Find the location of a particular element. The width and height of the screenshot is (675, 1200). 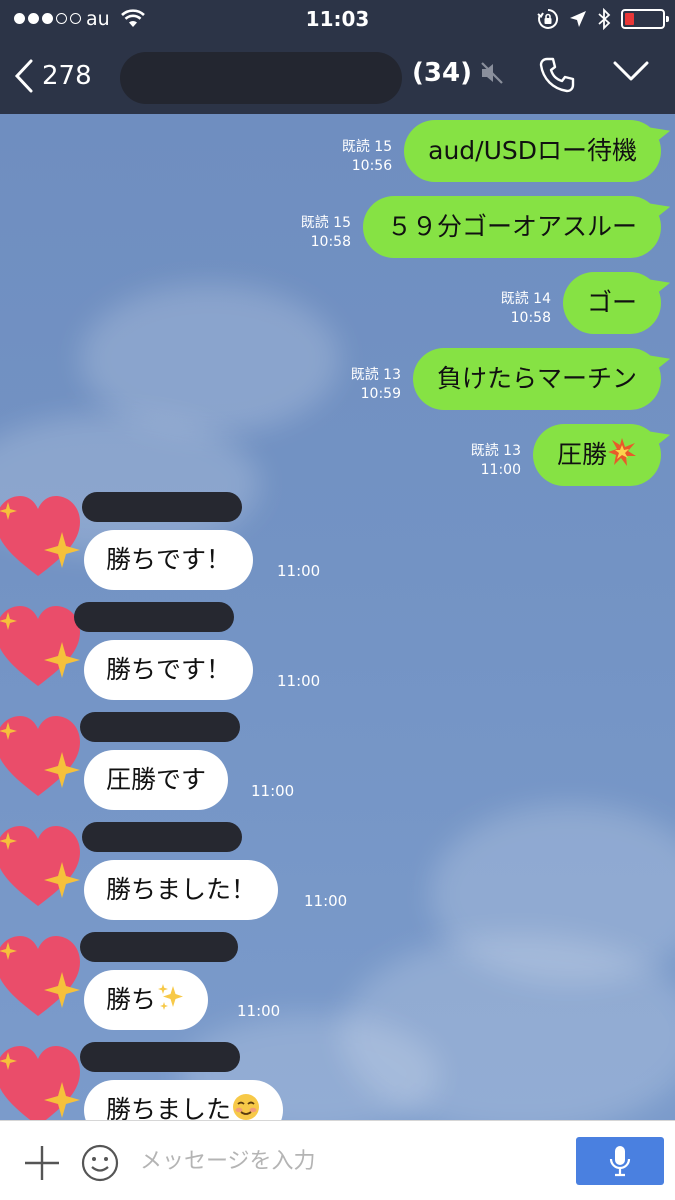

outgoing-message: 既読 14 10:58 ゴー is located at coordinates (581, 303).